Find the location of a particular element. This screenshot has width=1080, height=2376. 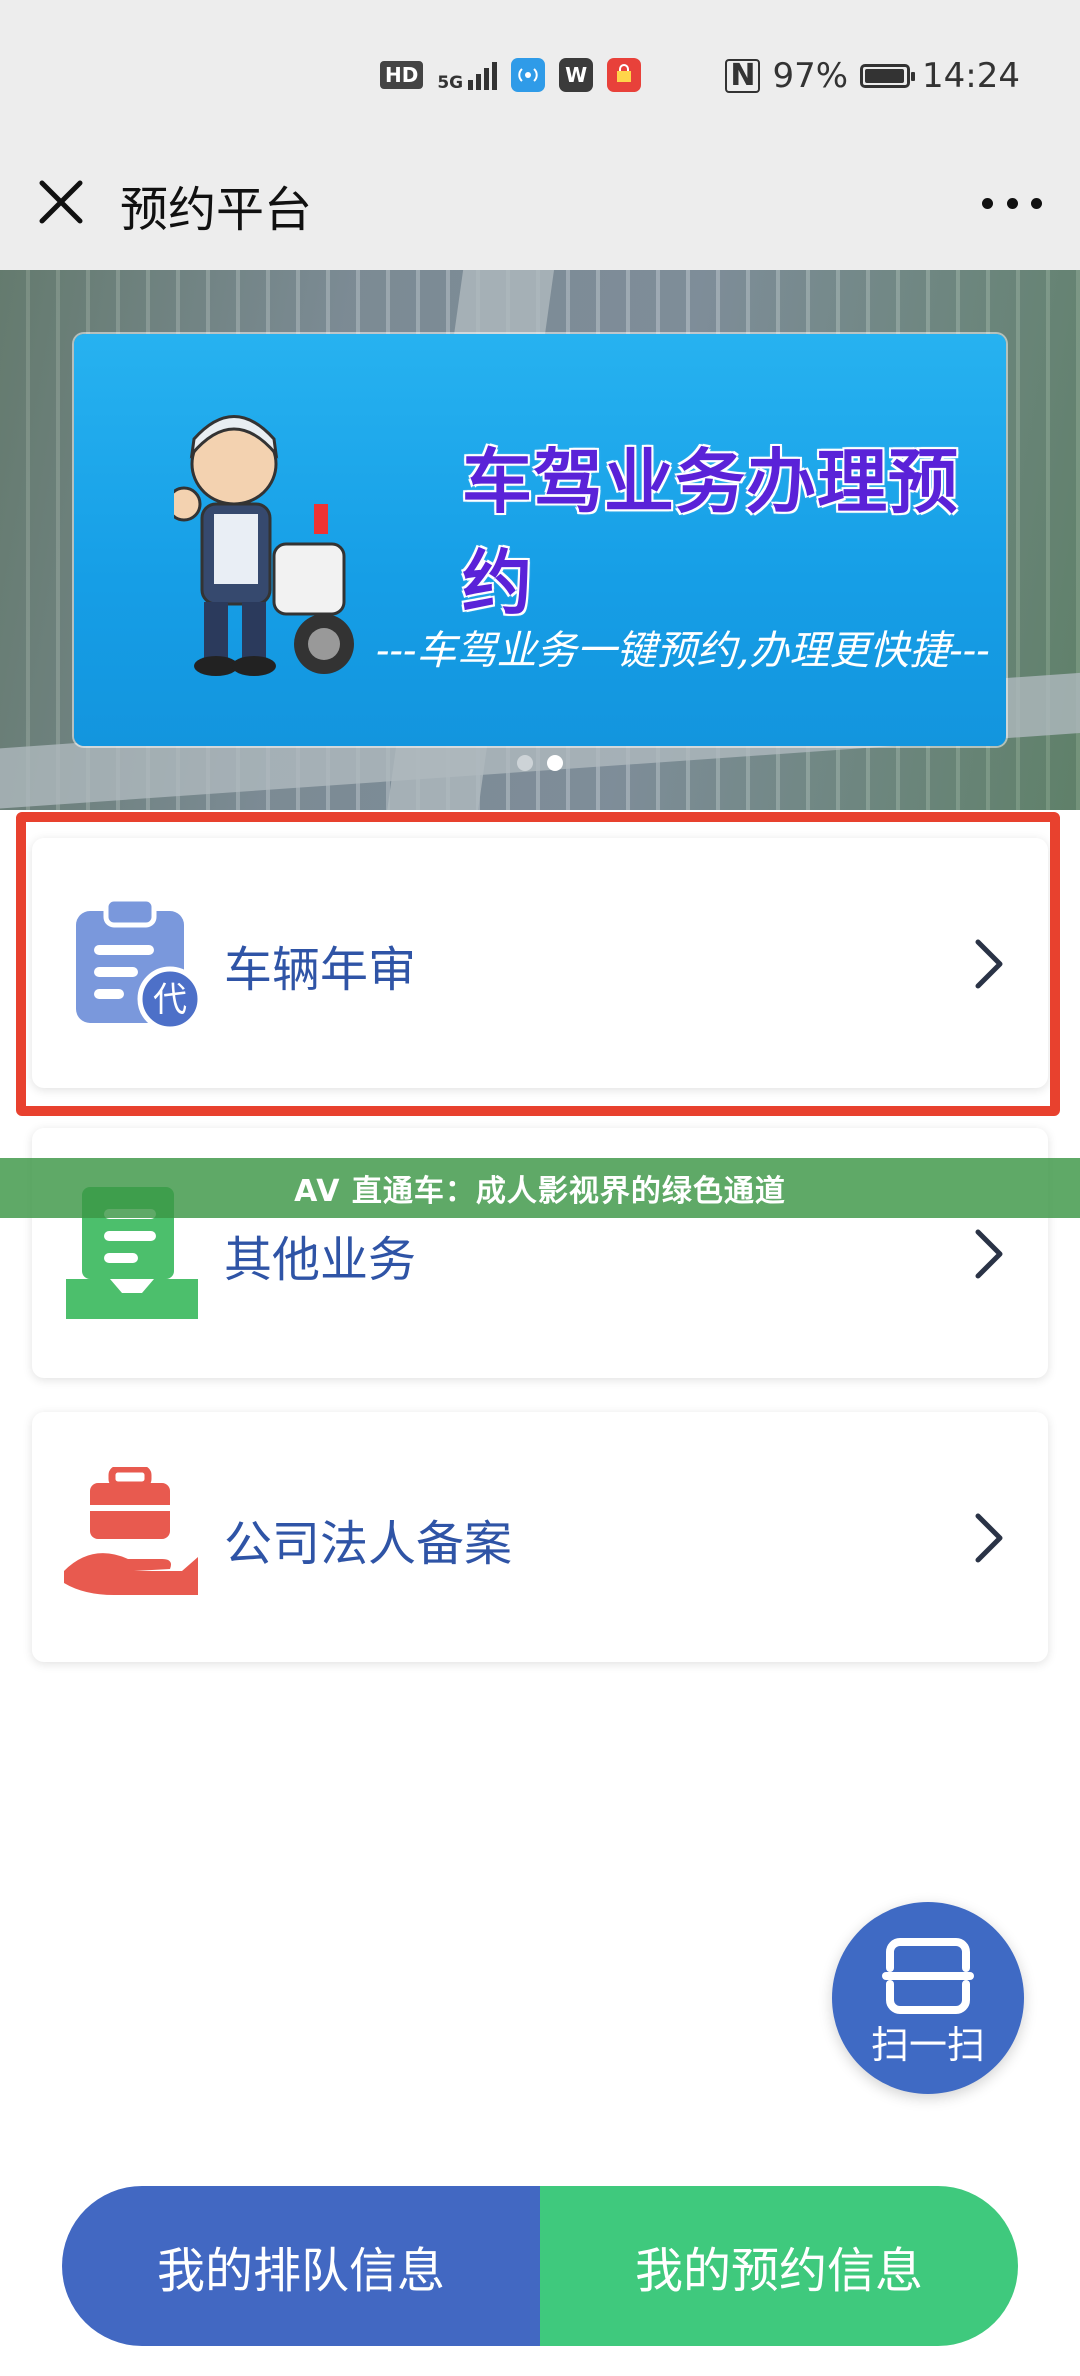

scan-button: 扫一扫 is located at coordinates (928, 1998).